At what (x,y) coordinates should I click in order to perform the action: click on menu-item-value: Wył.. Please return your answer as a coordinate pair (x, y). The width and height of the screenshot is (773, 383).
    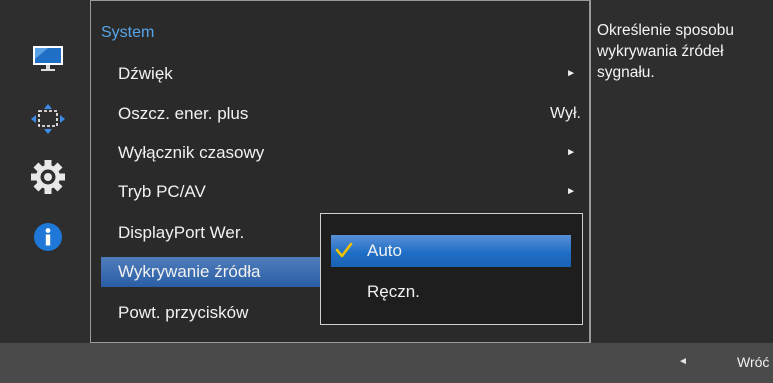
    Looking at the image, I should click on (565, 113).